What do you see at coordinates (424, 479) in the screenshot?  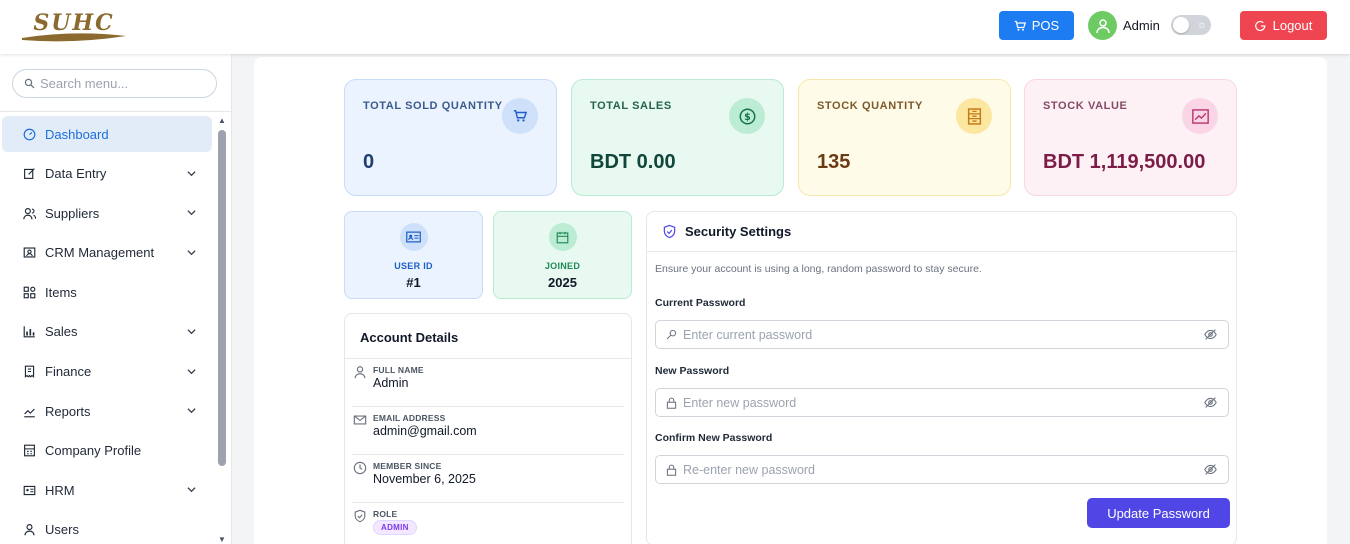 I see `member-since-value: November 6, 2025` at bounding box center [424, 479].